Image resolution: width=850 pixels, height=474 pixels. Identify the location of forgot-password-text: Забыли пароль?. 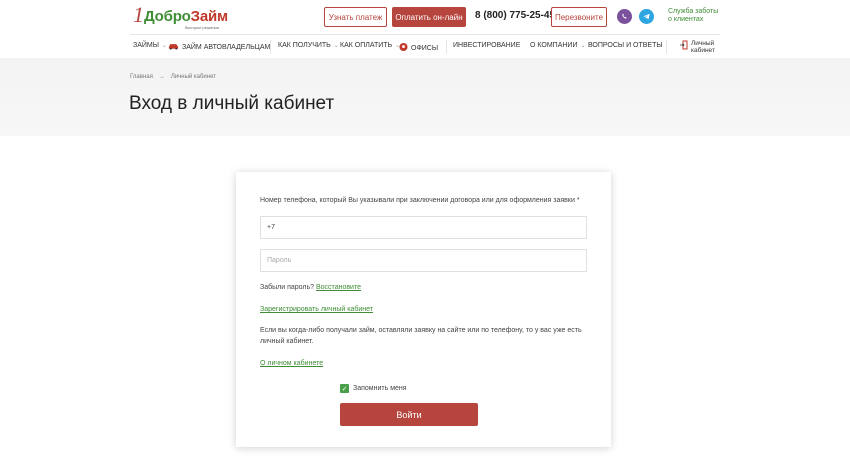
(287, 287).